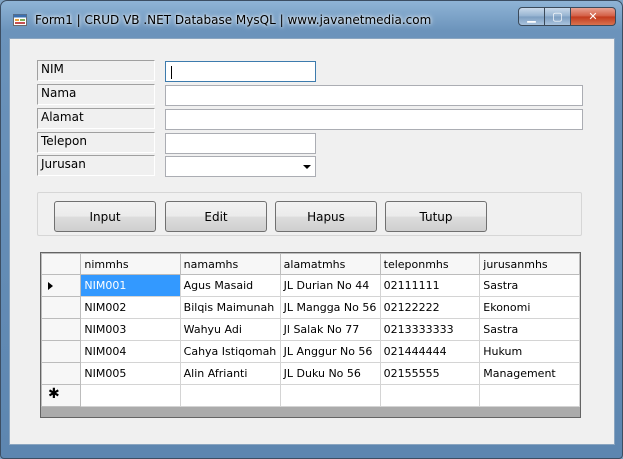  I want to click on grid-cell: NIM001, so click(130, 285).